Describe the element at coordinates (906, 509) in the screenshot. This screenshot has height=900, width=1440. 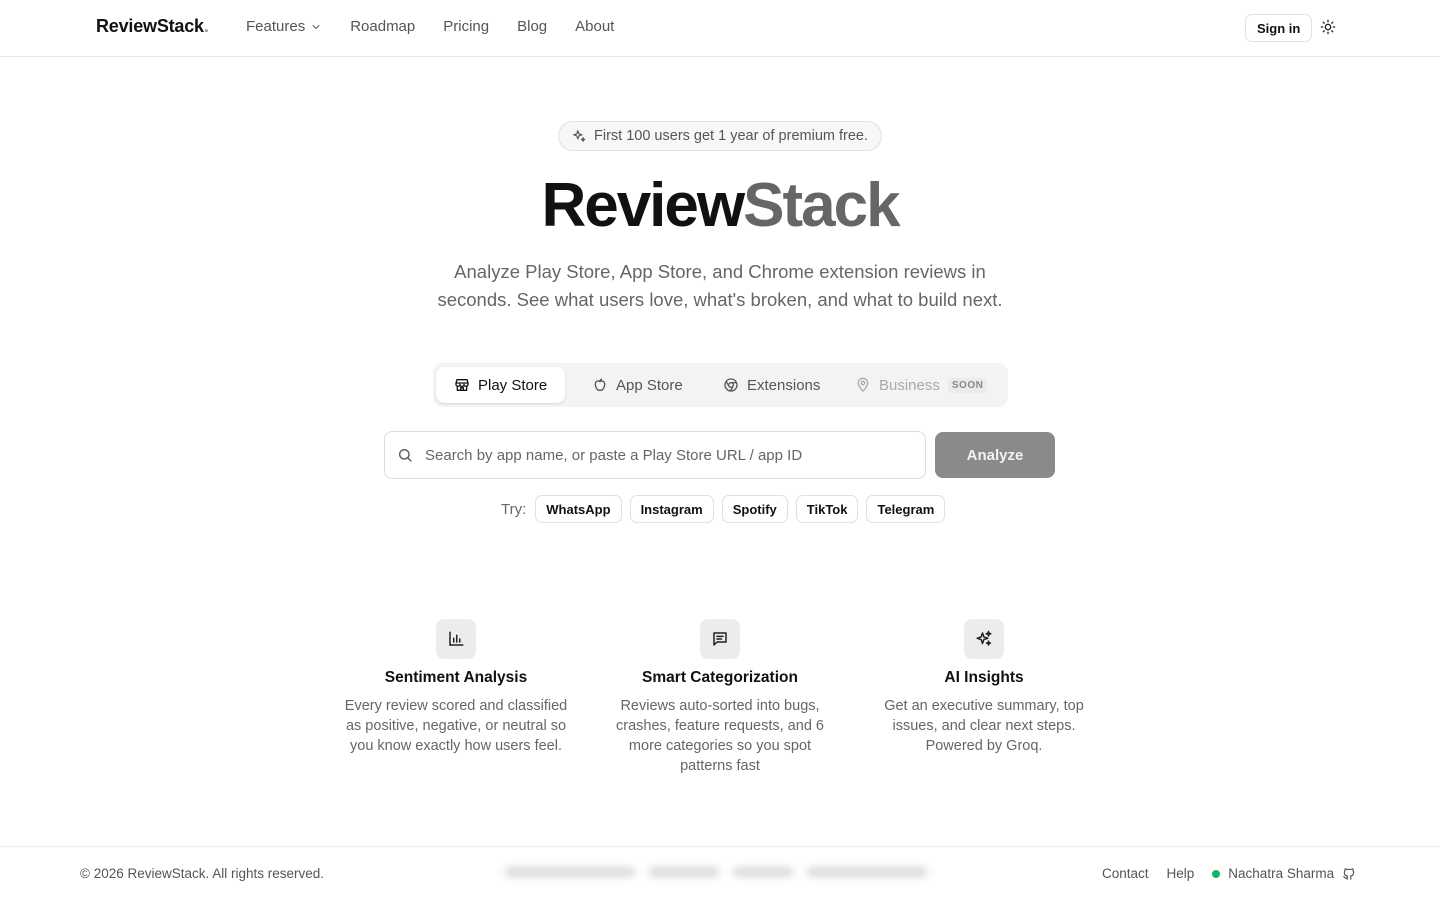
I see `chip-telegram: Telegram` at that location.